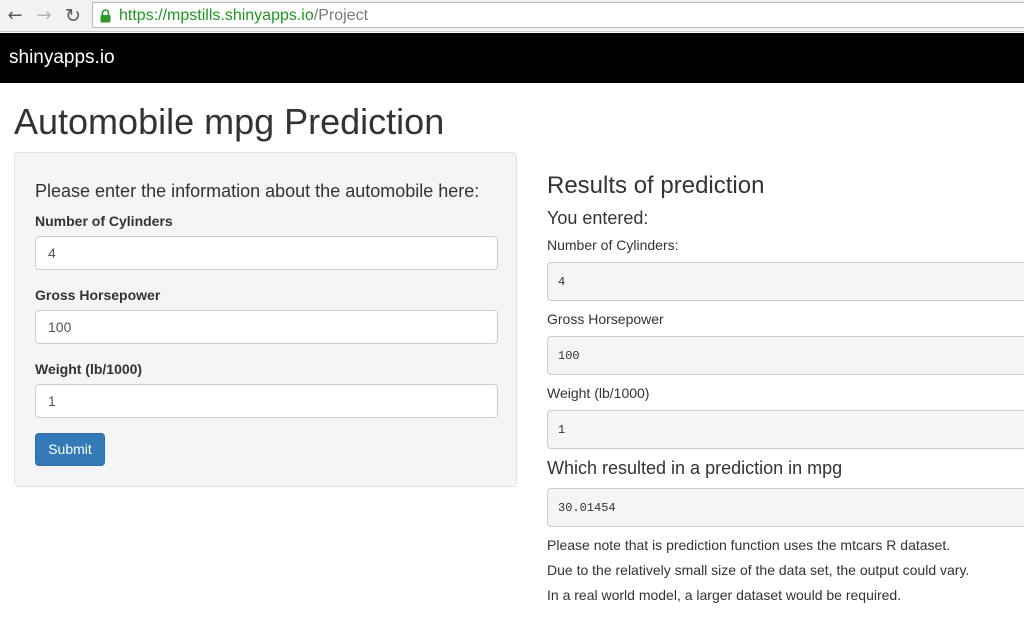  What do you see at coordinates (266, 327) in the screenshot?
I see `horsepower-input` at bounding box center [266, 327].